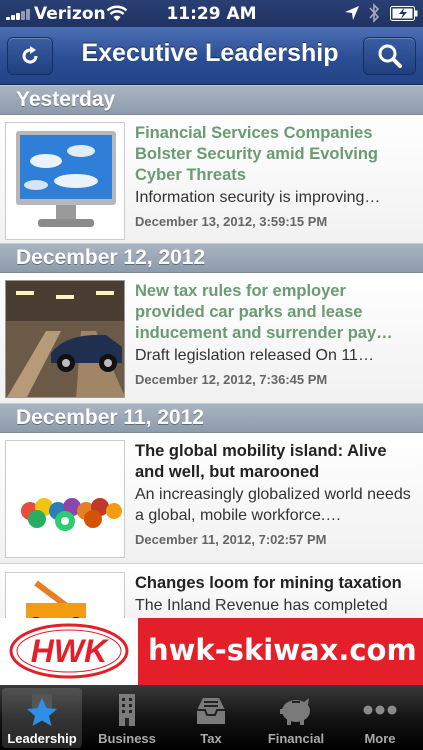 Image resolution: width=423 pixels, height=750 pixels. What do you see at coordinates (211, 13) in the screenshot?
I see `status-bar: Verizon 11:29 AM` at bounding box center [211, 13].